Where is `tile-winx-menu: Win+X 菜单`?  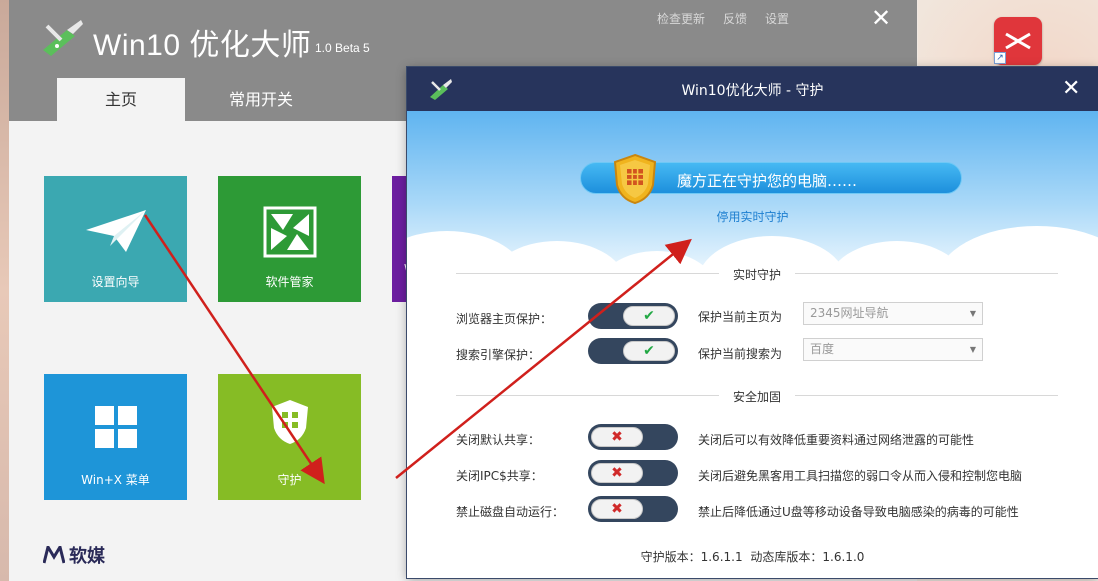
tile-winx-menu: Win+X 菜单 is located at coordinates (115, 437).